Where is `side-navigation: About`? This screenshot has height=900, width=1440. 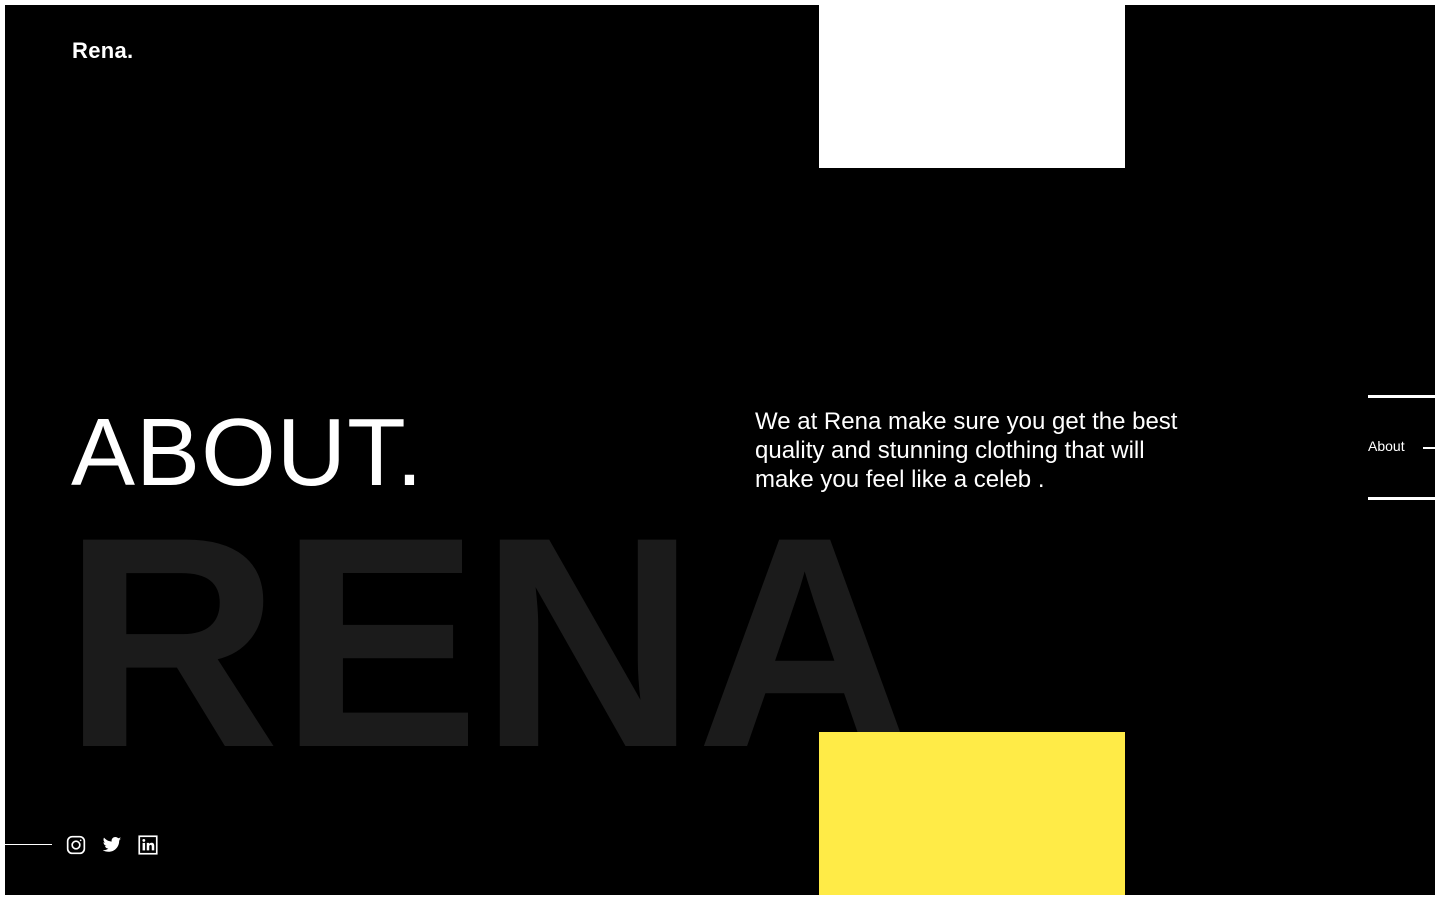 side-navigation: About is located at coordinates (1401, 447).